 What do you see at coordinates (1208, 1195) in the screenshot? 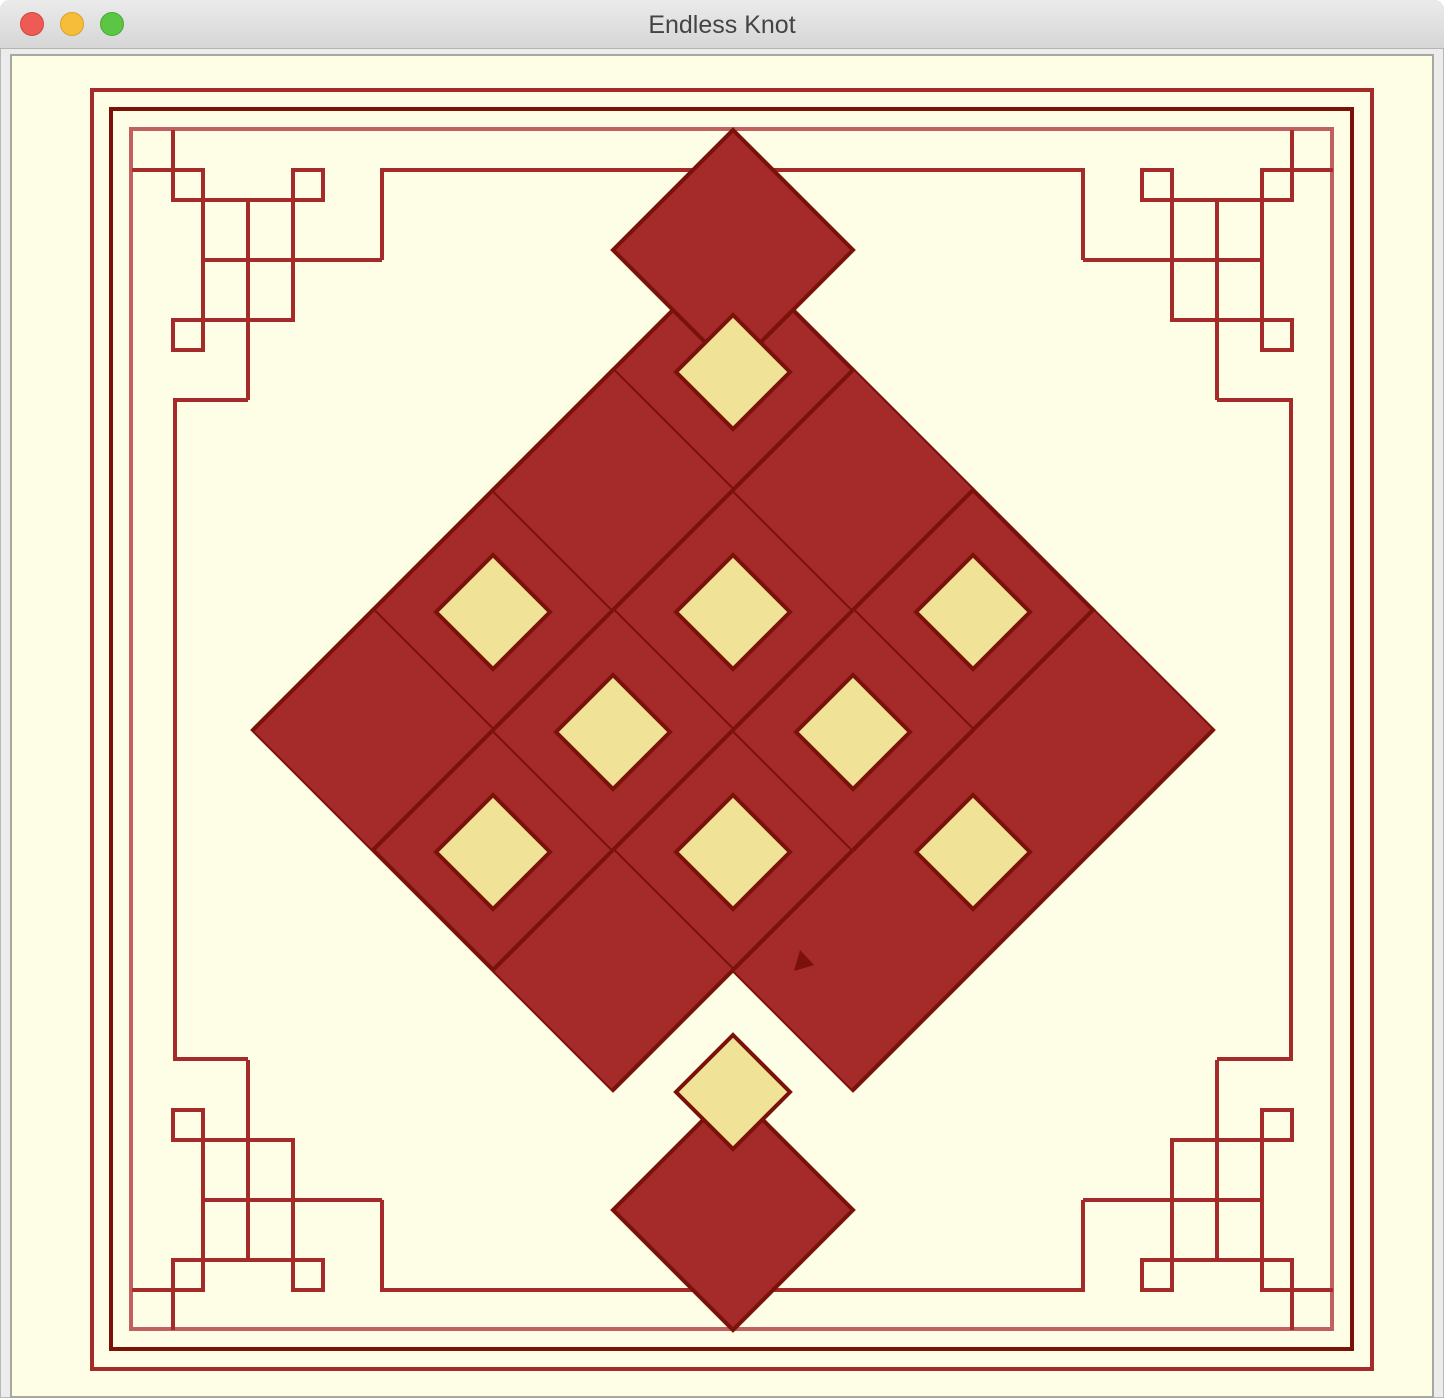
I see `corner-ornament-bottom-right` at bounding box center [1208, 1195].